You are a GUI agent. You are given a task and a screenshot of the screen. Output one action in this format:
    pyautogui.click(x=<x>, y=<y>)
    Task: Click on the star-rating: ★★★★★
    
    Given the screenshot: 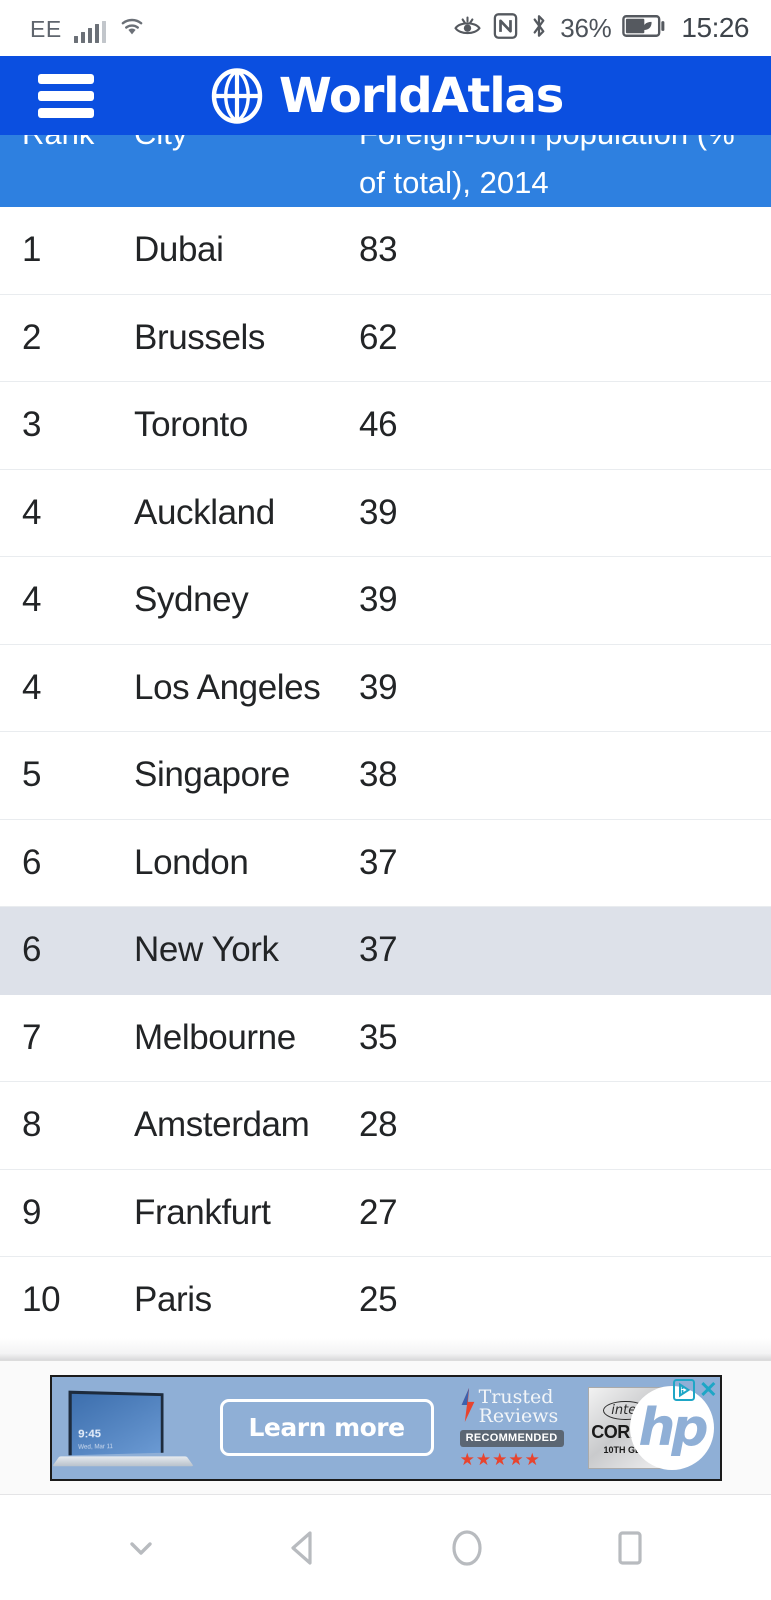 What is the action you would take?
    pyautogui.click(x=500, y=1459)
    